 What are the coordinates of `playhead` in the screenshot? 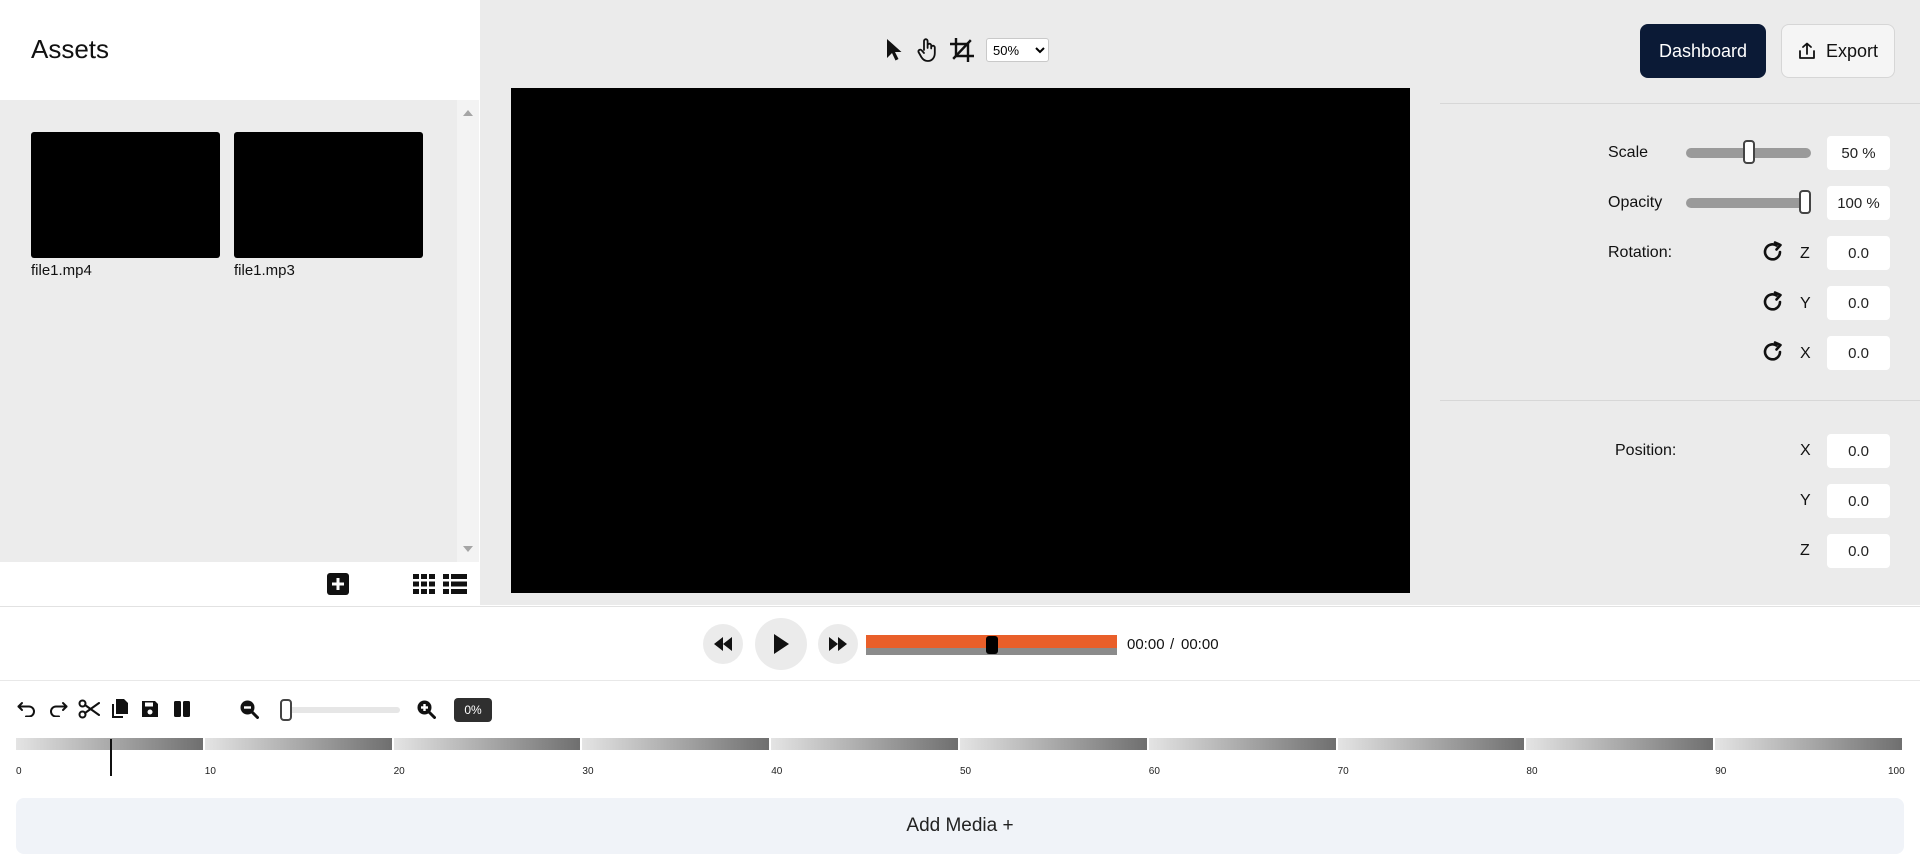 It's located at (111, 757).